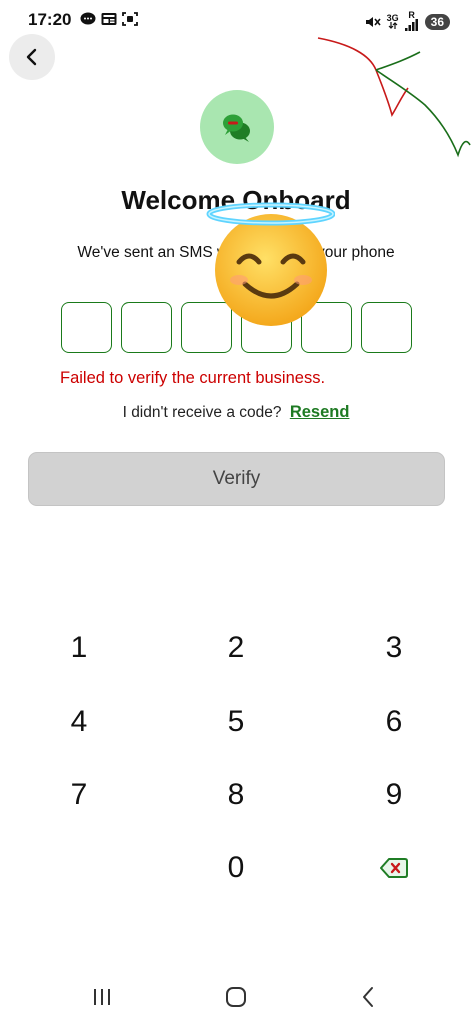 The height and width of the screenshot is (1024, 472). What do you see at coordinates (411, 21) in the screenshot?
I see `roaming-indicator: R` at bounding box center [411, 21].